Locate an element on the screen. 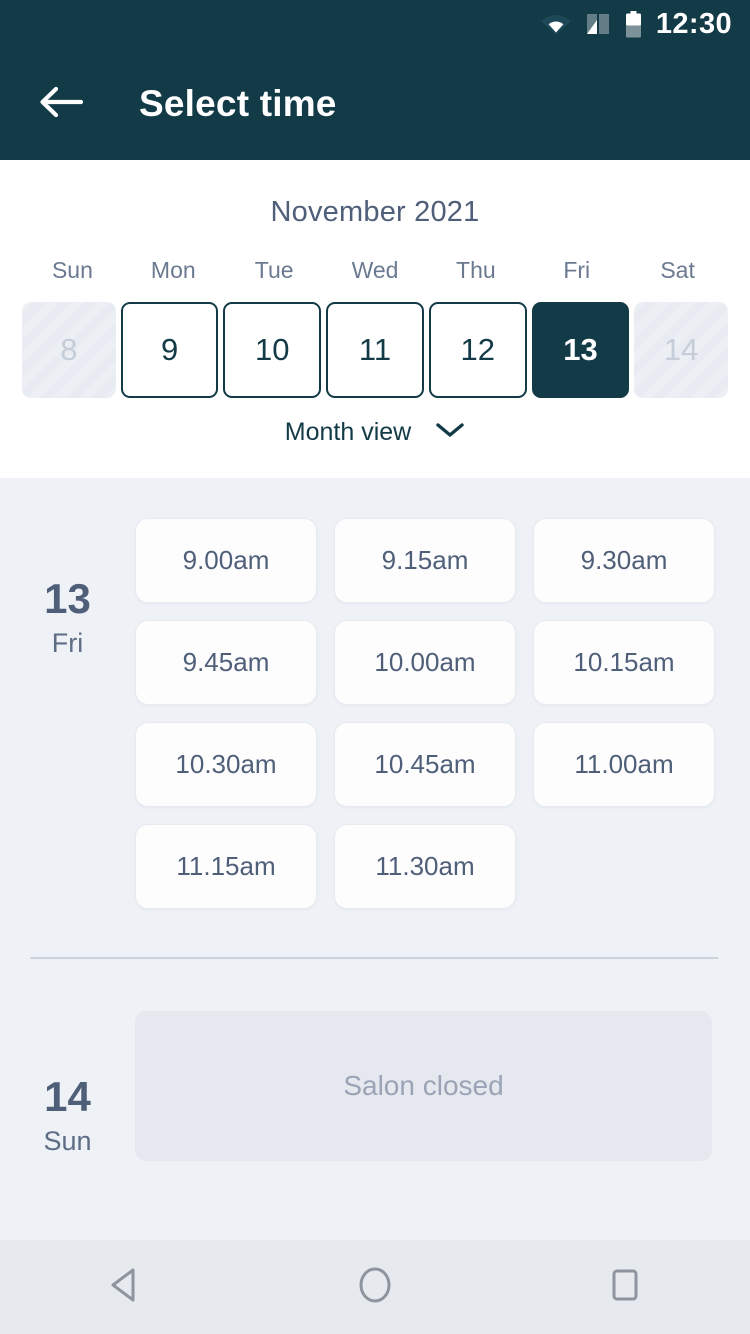  schedule-day-number: 14 is located at coordinates (67, 1096).